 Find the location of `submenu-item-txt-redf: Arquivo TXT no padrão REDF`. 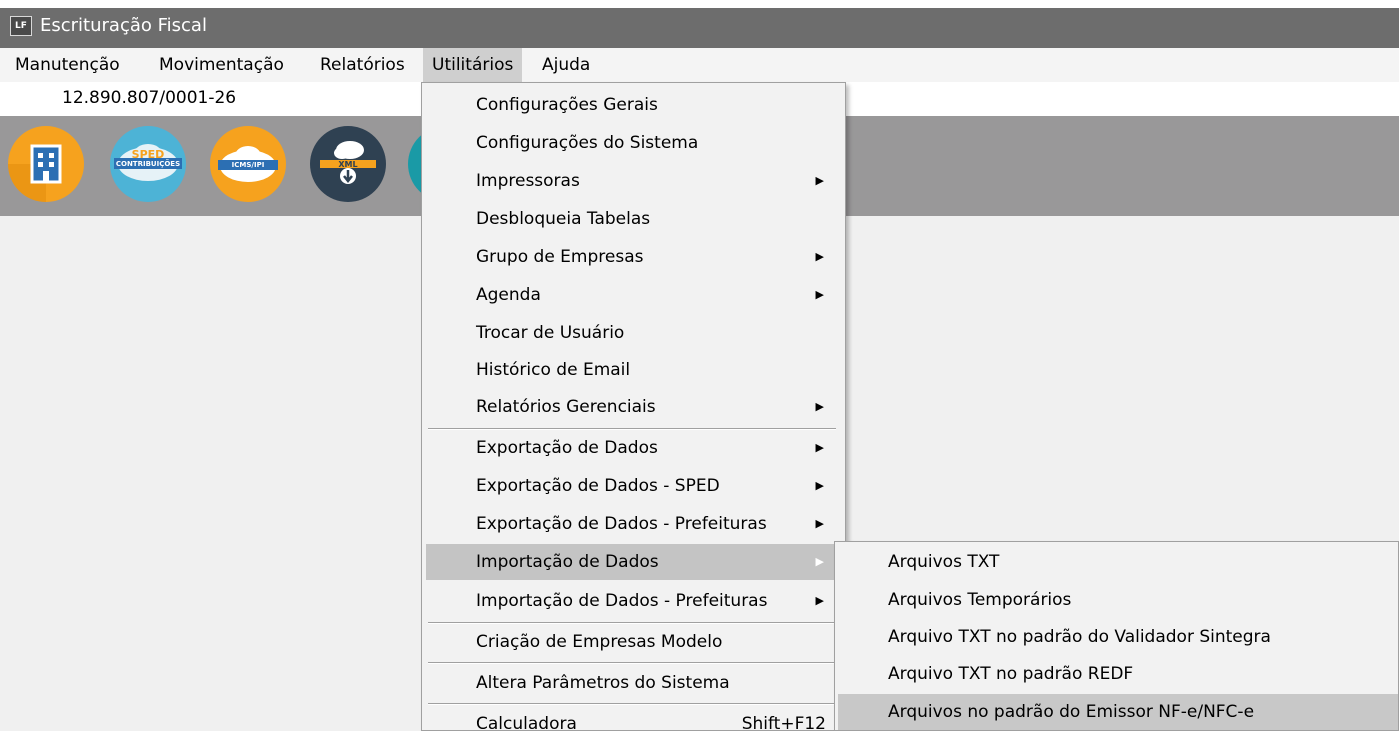

submenu-item-txt-redf: Arquivo TXT no padrão REDF is located at coordinates (1118, 674).